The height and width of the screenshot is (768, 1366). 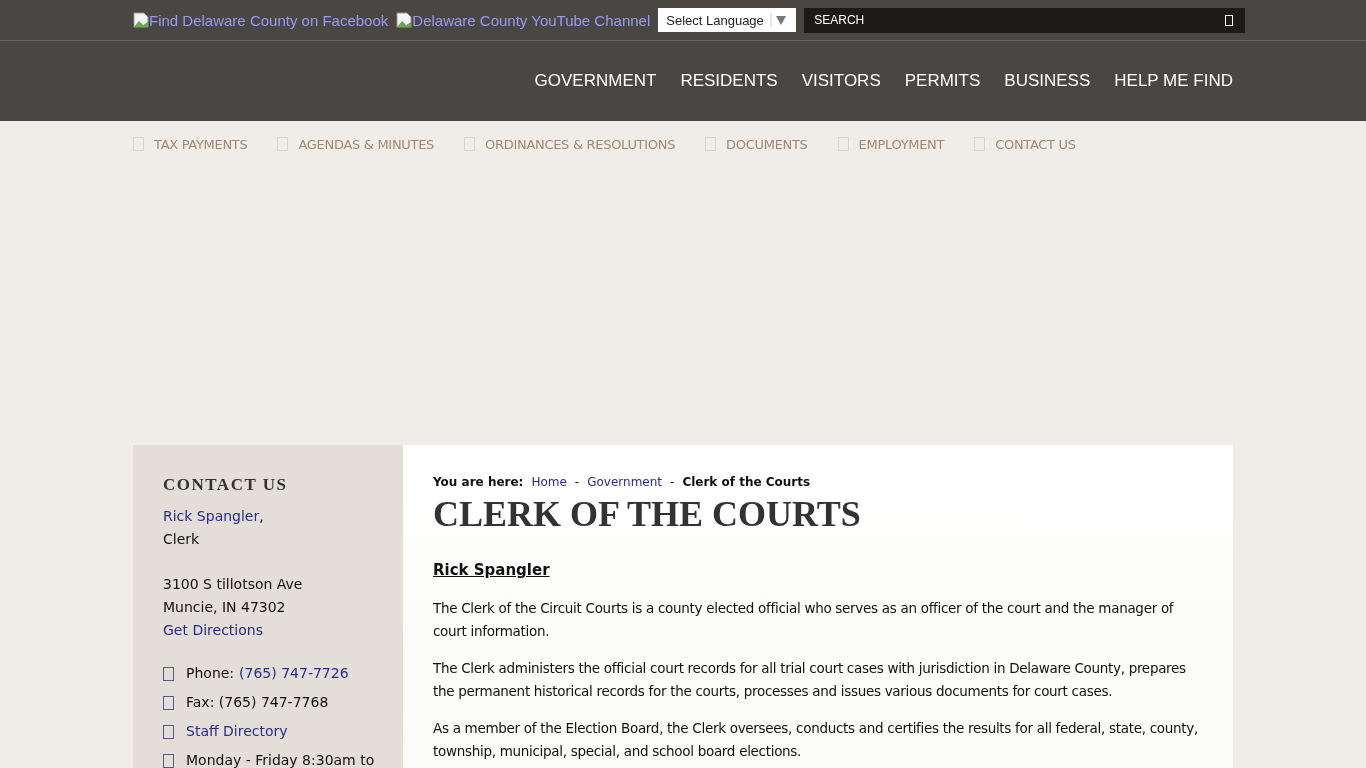 I want to click on nav-link: PERMITS, so click(x=942, y=81).